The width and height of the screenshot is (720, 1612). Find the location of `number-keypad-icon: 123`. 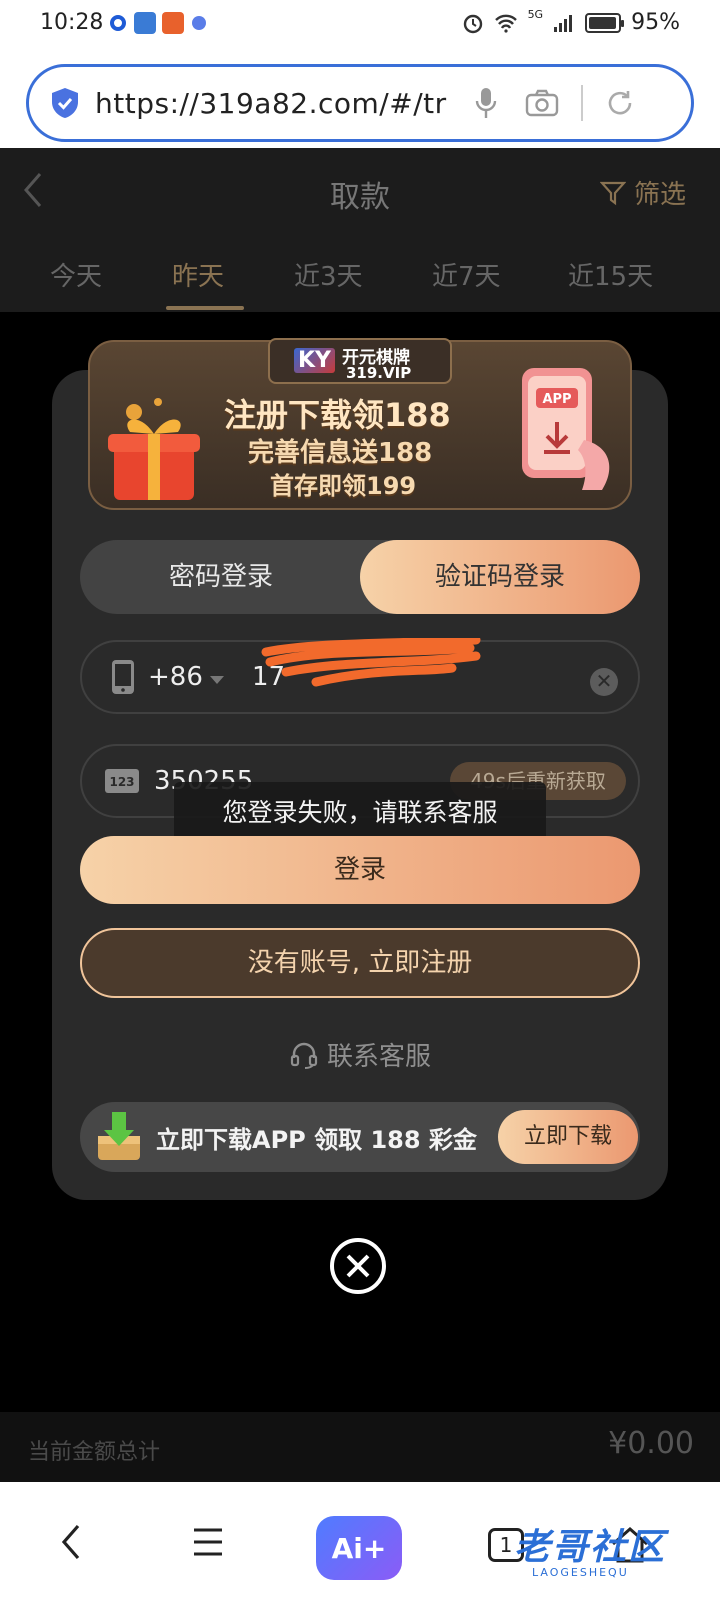

number-keypad-icon: 123 is located at coordinates (122, 781).